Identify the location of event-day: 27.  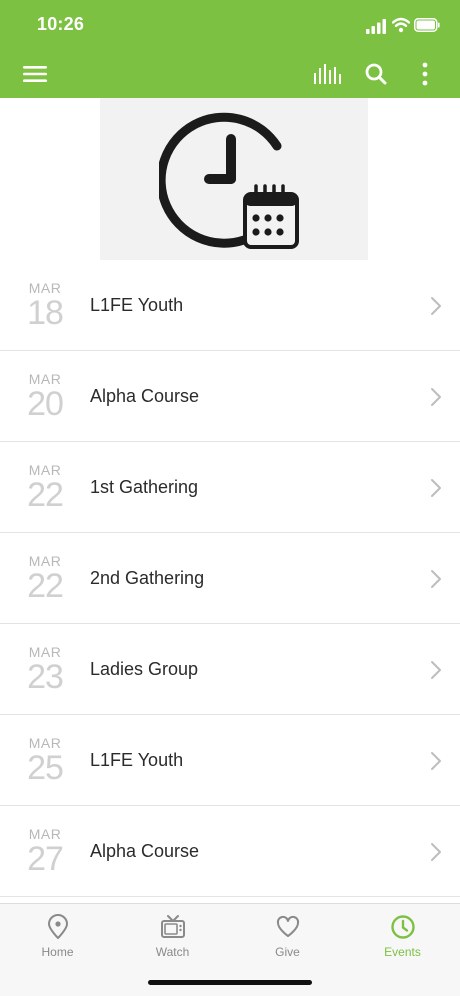
(45, 859).